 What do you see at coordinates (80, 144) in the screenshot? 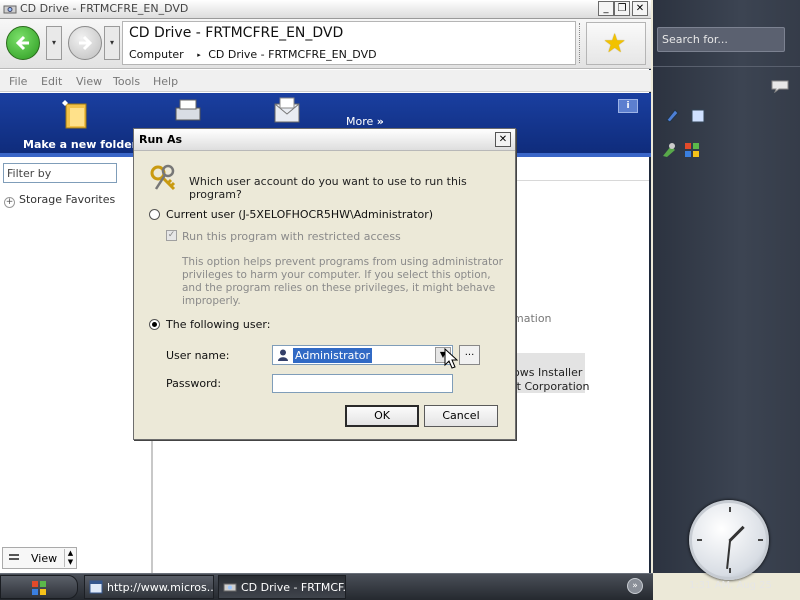
I see `new-folder-task: Make a new folder` at bounding box center [80, 144].